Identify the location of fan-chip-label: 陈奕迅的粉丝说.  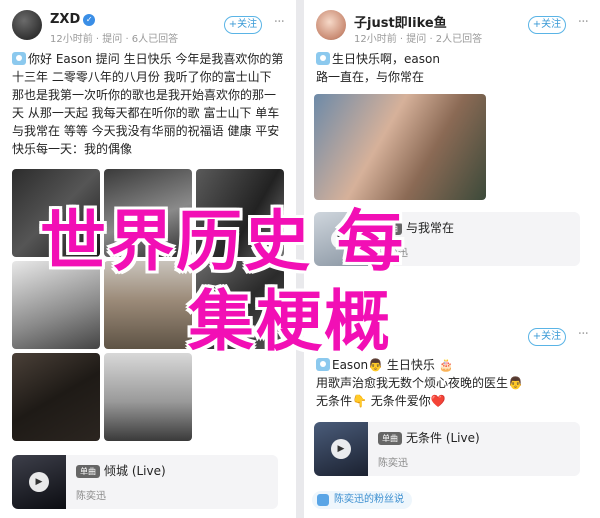
(369, 499).